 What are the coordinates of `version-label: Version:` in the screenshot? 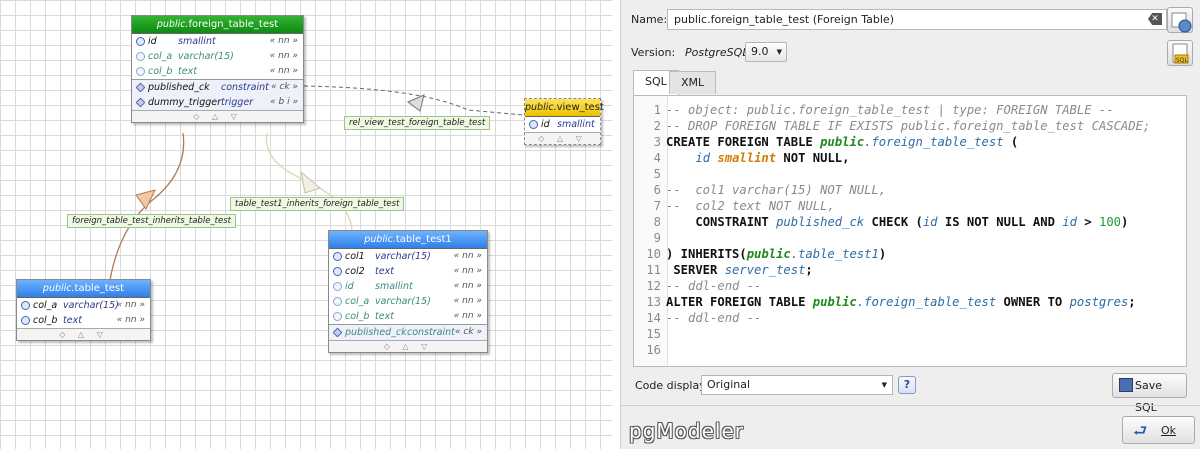 It's located at (653, 52).